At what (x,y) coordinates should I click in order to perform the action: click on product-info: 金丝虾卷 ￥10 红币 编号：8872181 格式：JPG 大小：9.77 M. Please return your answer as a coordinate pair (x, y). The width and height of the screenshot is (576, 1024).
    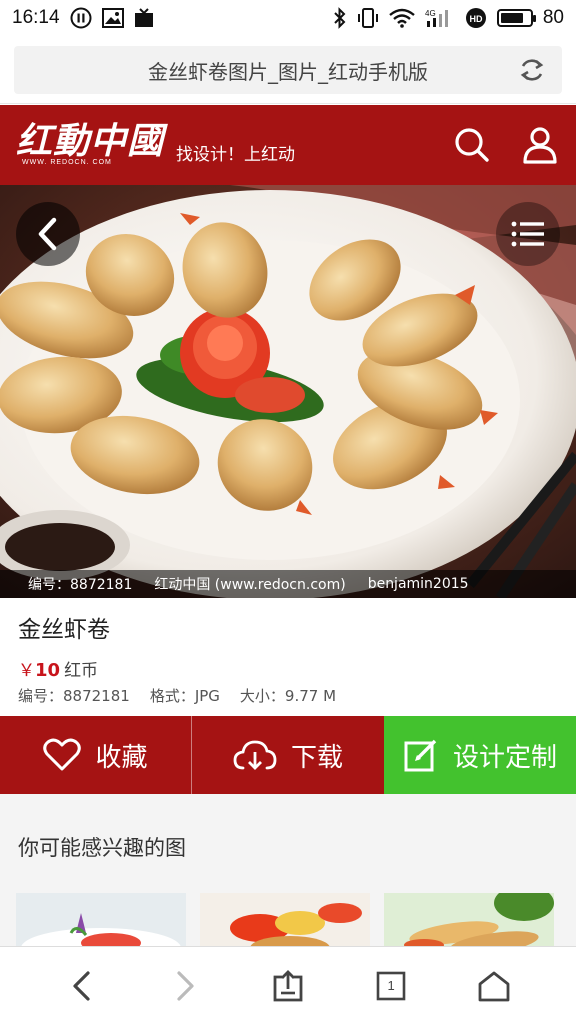
    Looking at the image, I should click on (288, 657).